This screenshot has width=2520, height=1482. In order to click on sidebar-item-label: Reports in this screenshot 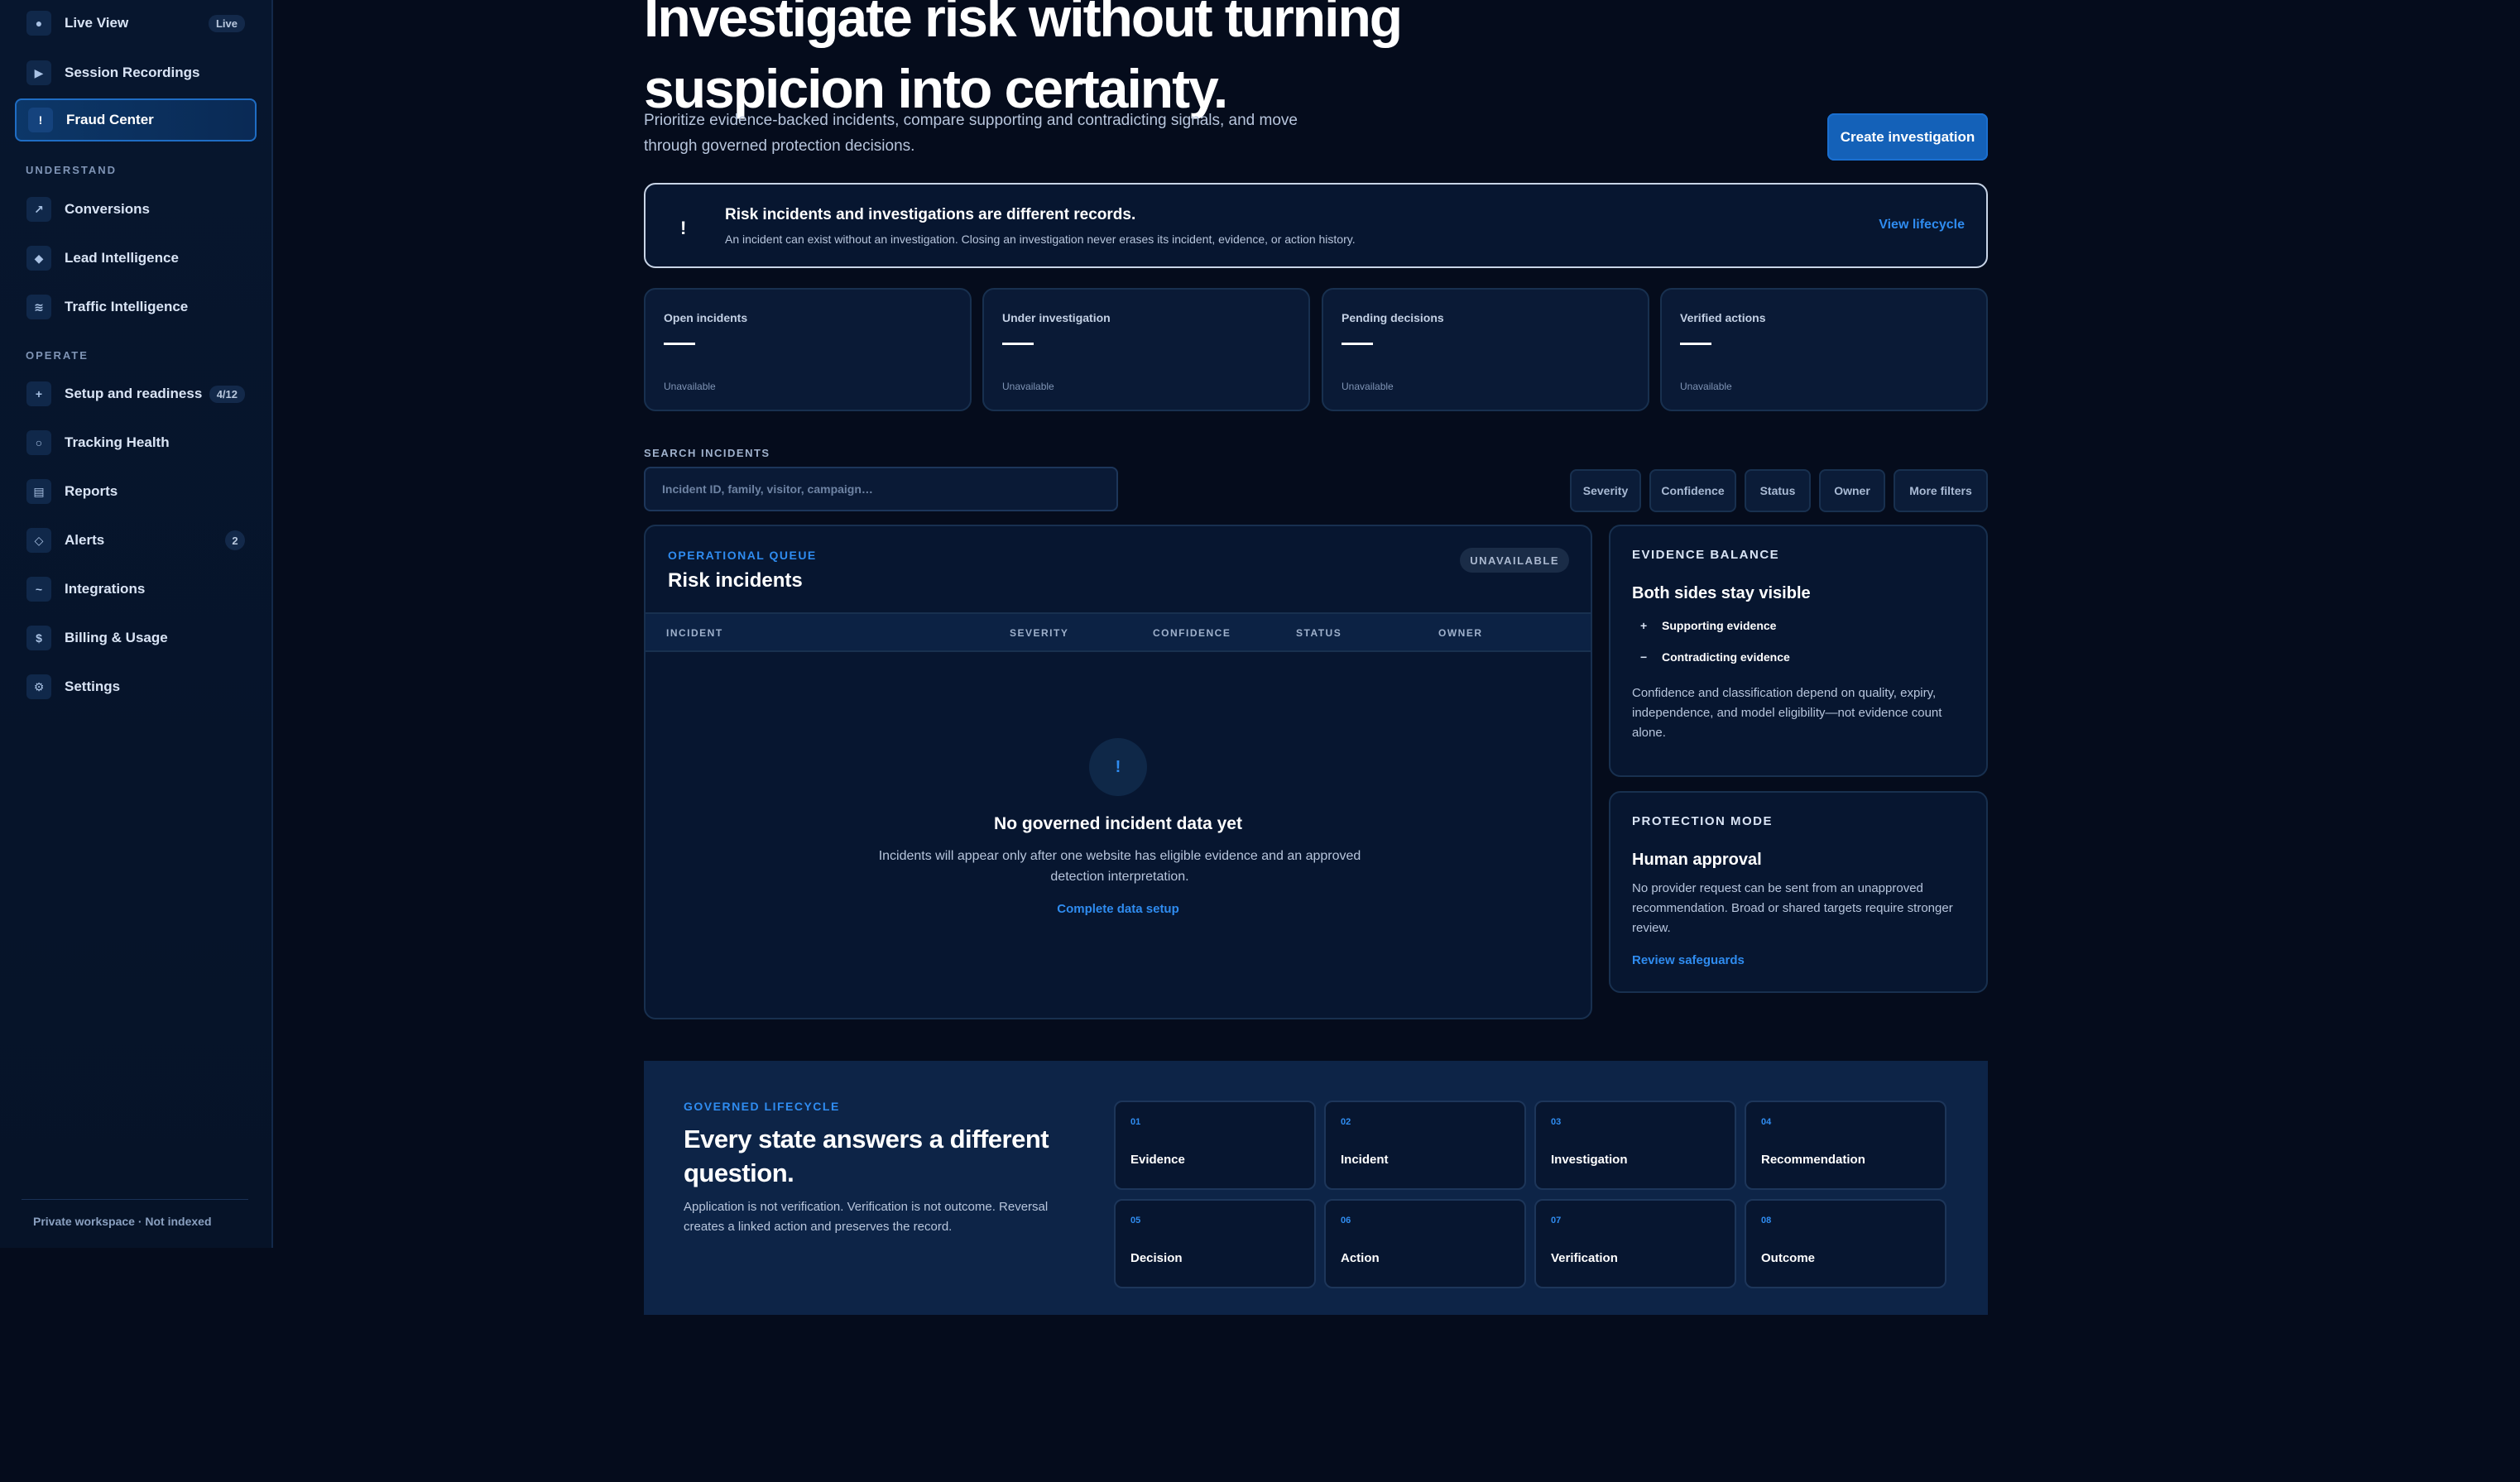, I will do `click(91, 491)`.